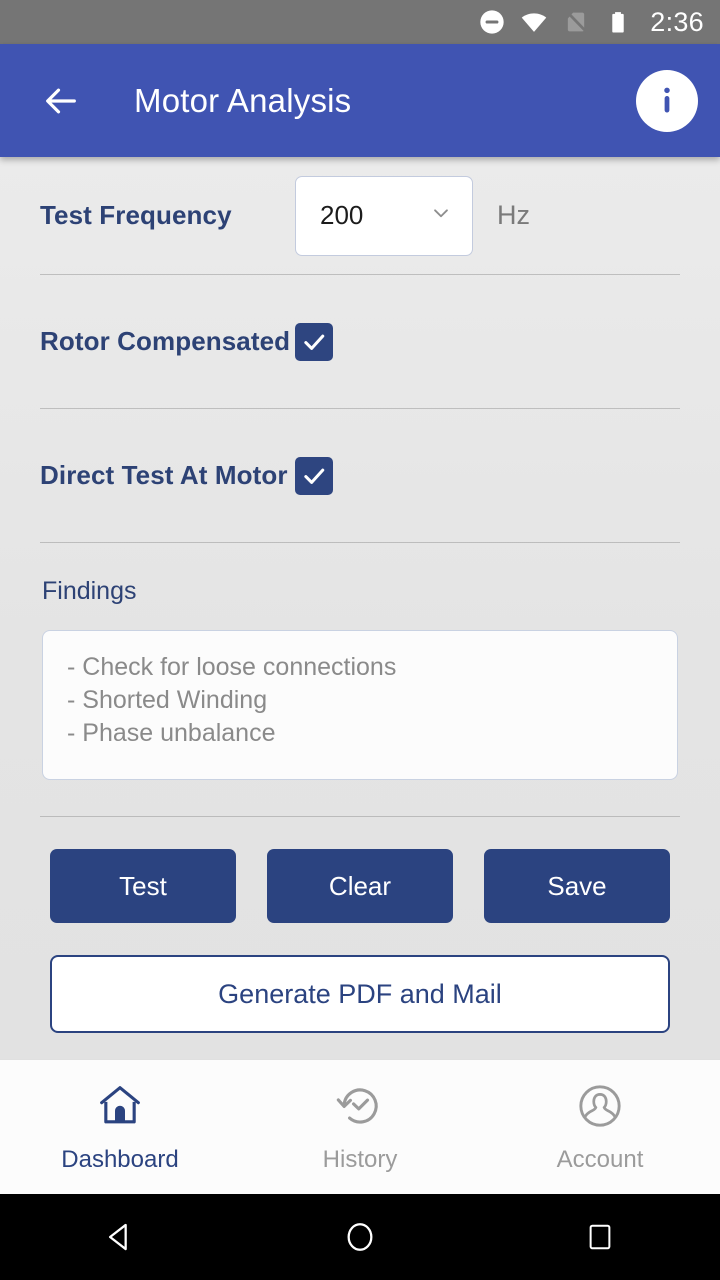 This screenshot has height=1280, width=720. I want to click on bottom-navigation: Dashboard History Account, so click(360, 1126).